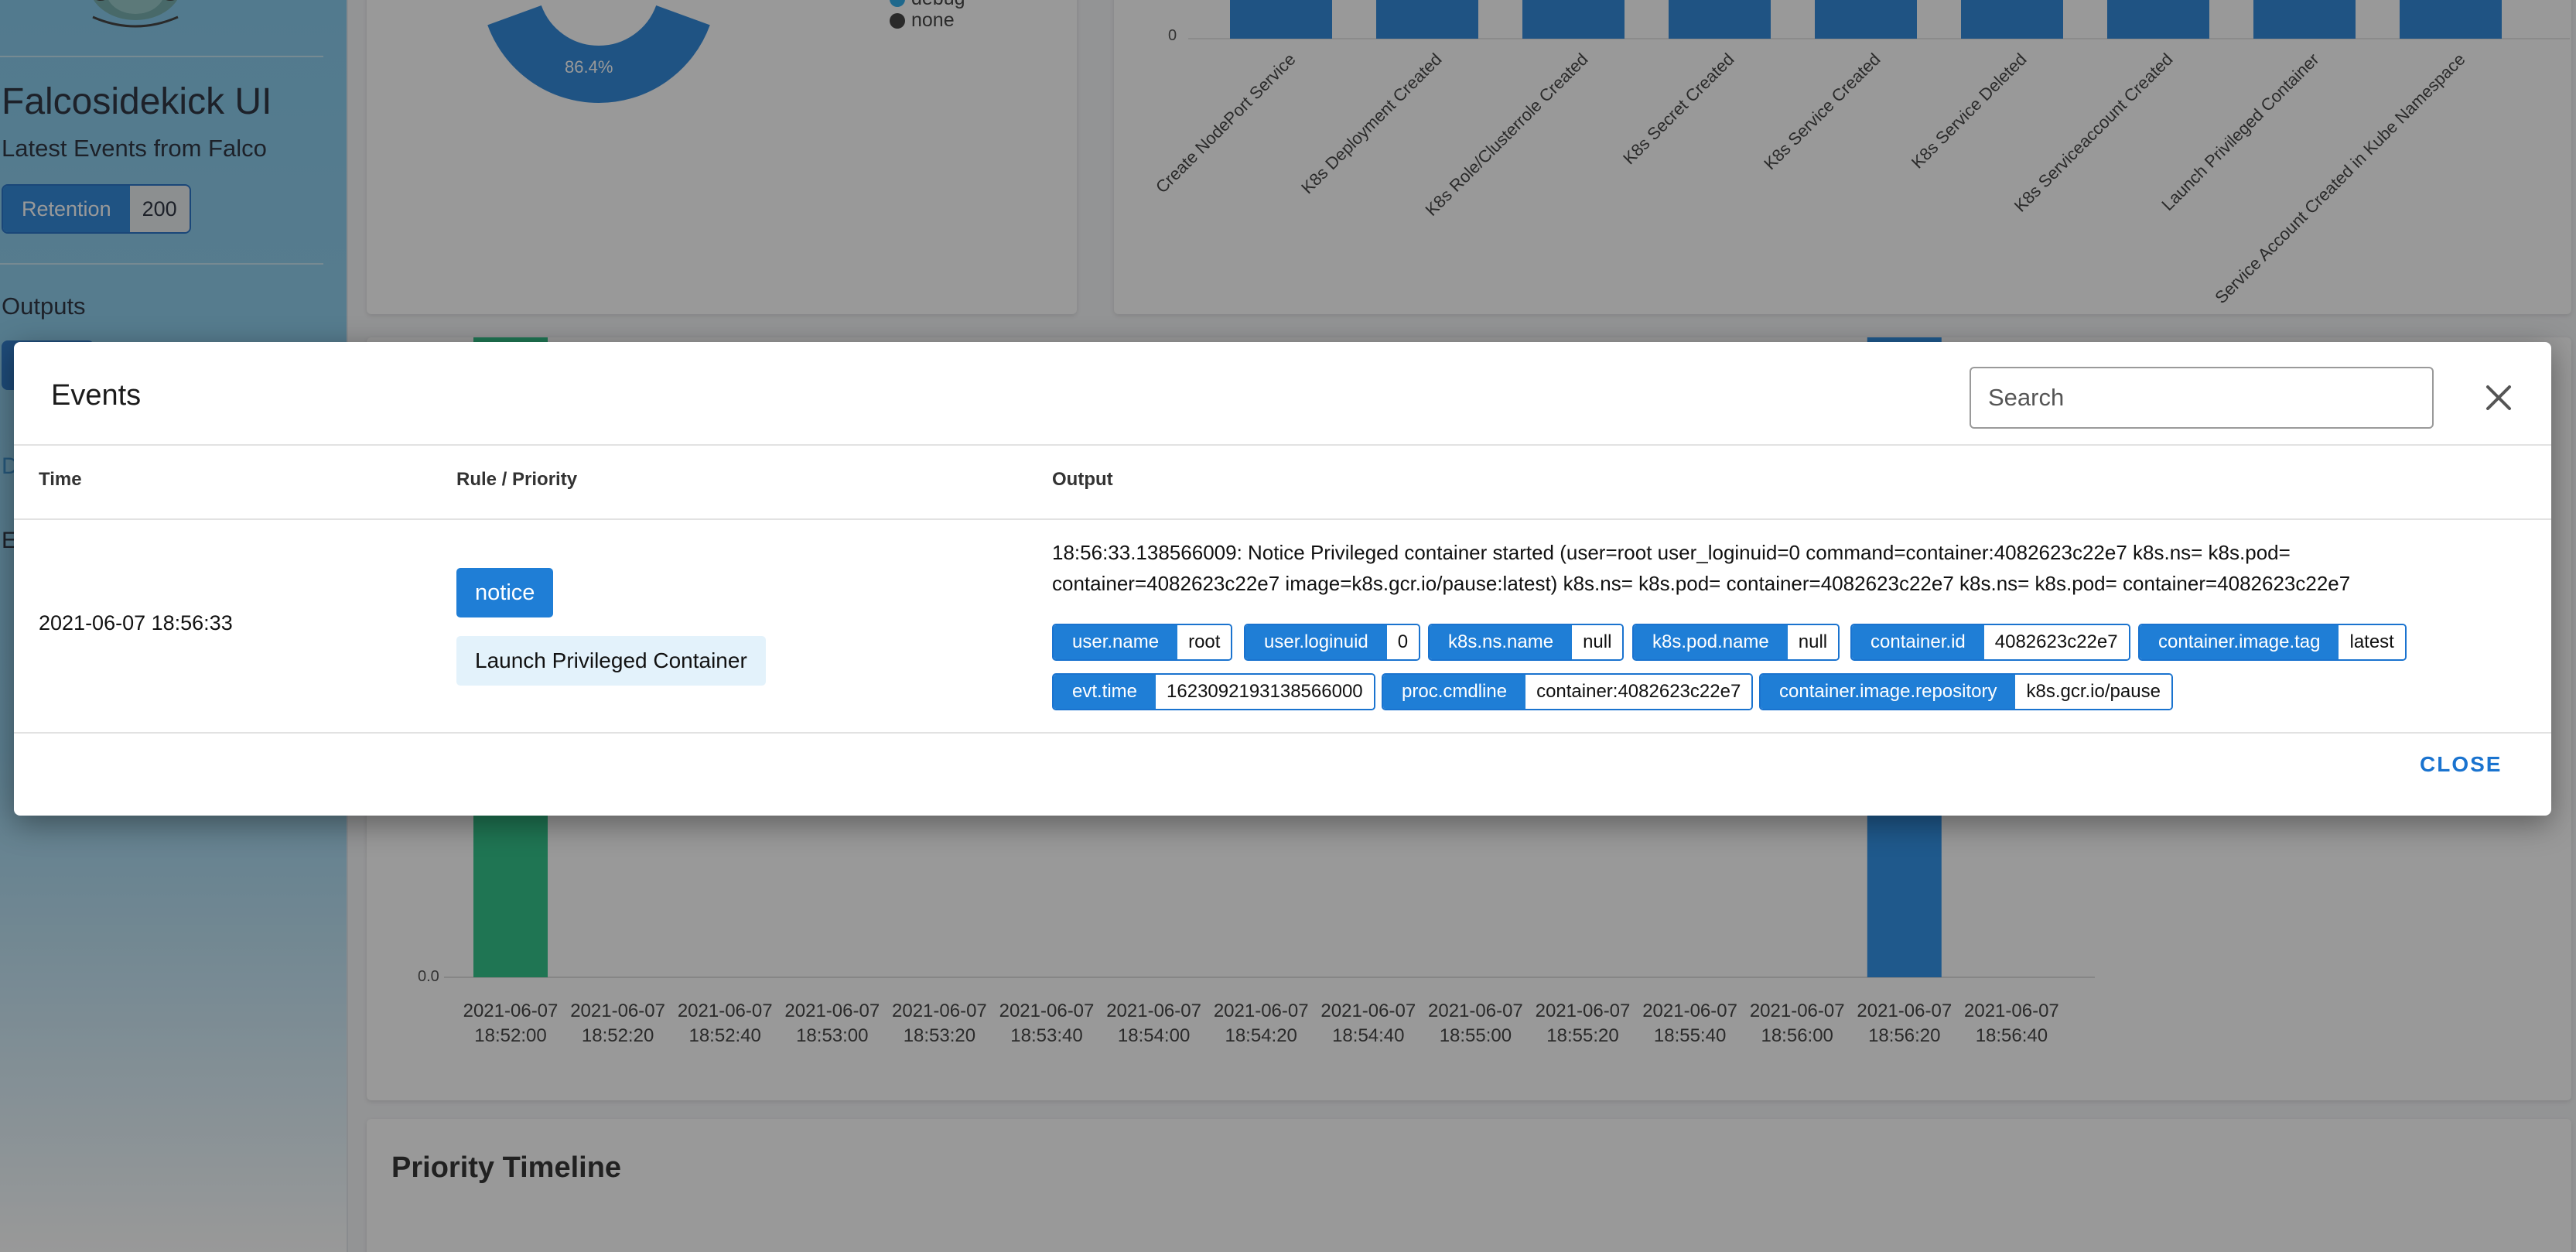 The width and height of the screenshot is (2576, 1252). What do you see at coordinates (2372, 642) in the screenshot?
I see `field-value: latest` at bounding box center [2372, 642].